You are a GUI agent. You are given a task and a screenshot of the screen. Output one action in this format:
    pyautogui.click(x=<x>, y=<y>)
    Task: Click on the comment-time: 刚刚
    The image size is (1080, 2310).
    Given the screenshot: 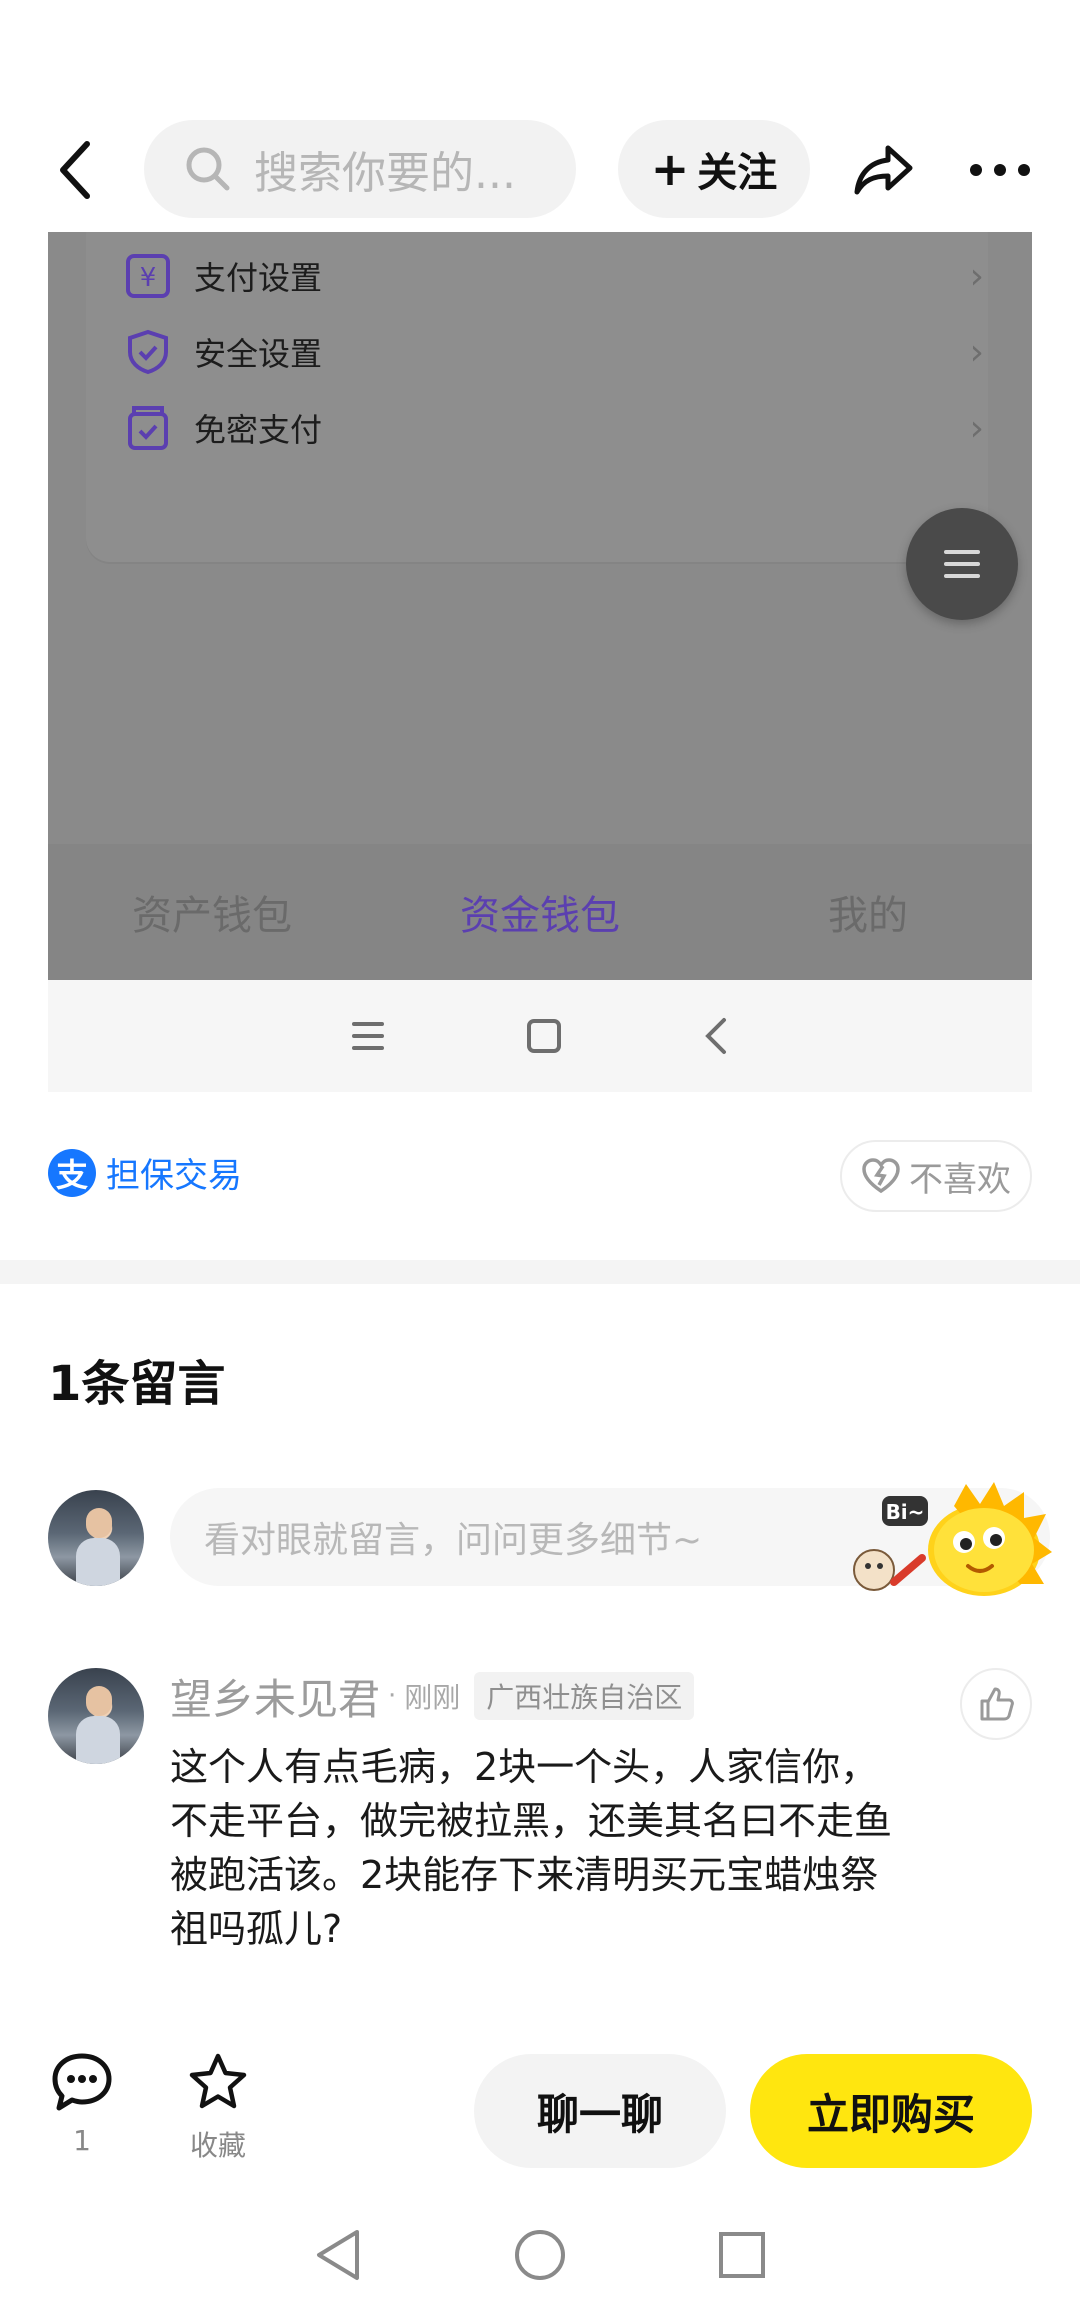 What is the action you would take?
    pyautogui.click(x=432, y=1697)
    